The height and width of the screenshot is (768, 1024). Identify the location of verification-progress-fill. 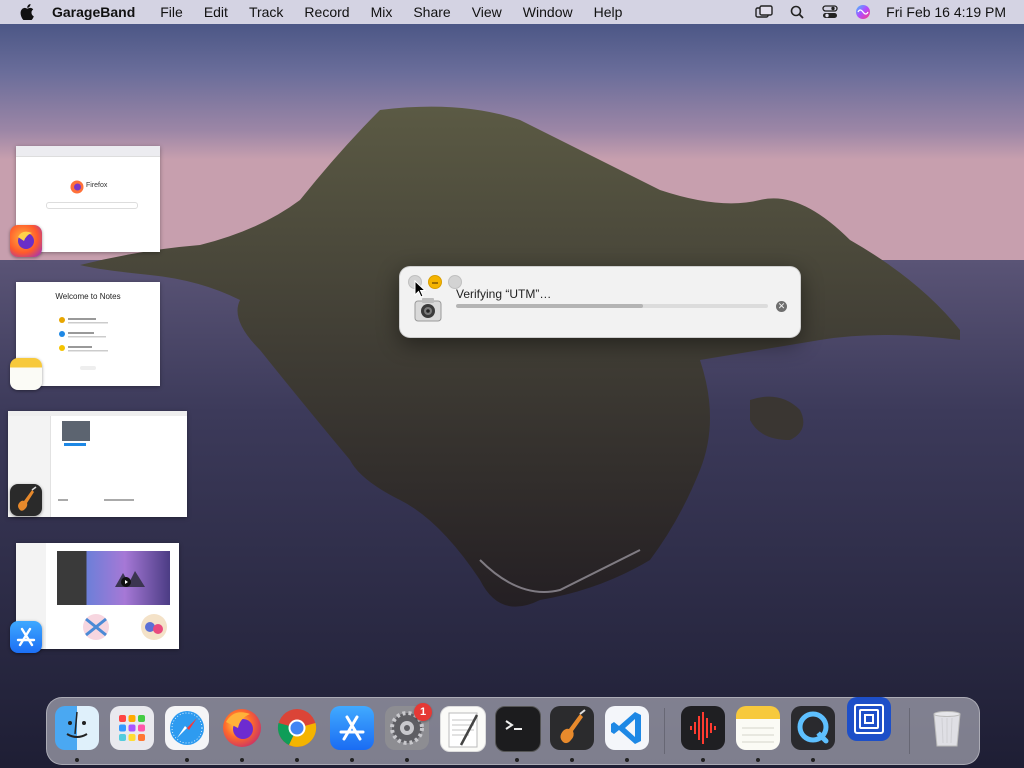
(550, 306).